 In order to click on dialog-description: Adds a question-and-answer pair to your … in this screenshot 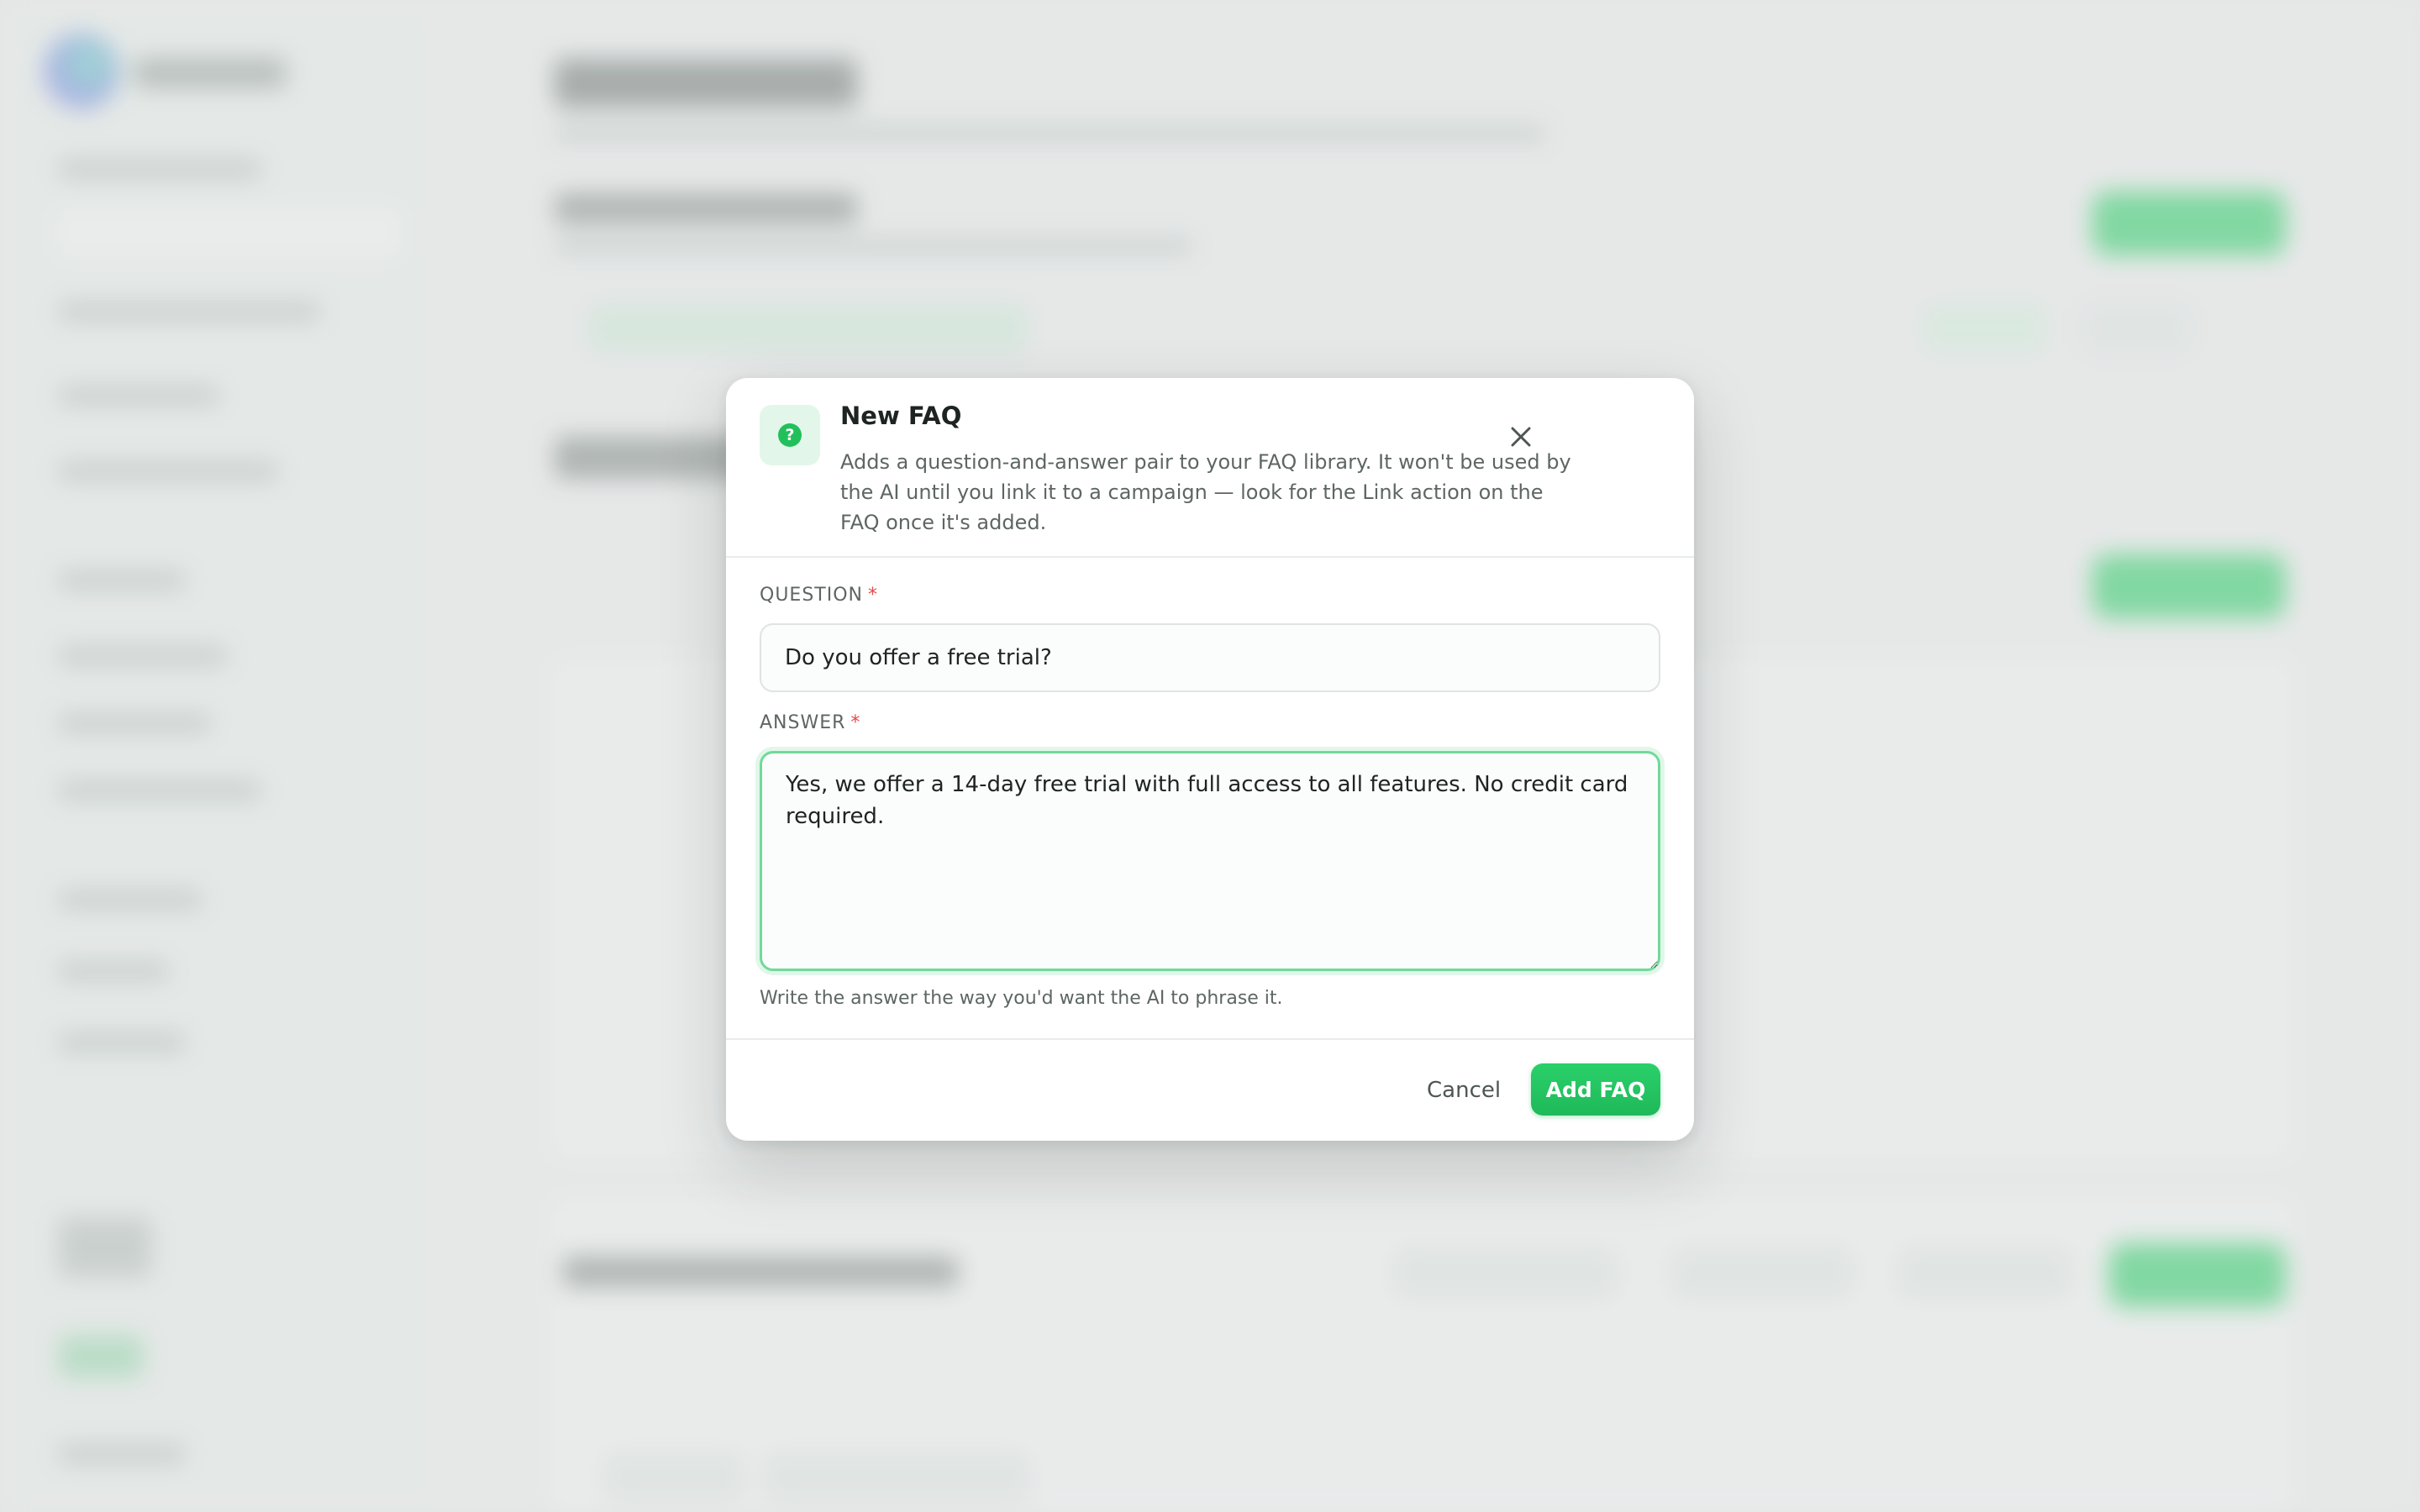, I will do `click(1205, 492)`.